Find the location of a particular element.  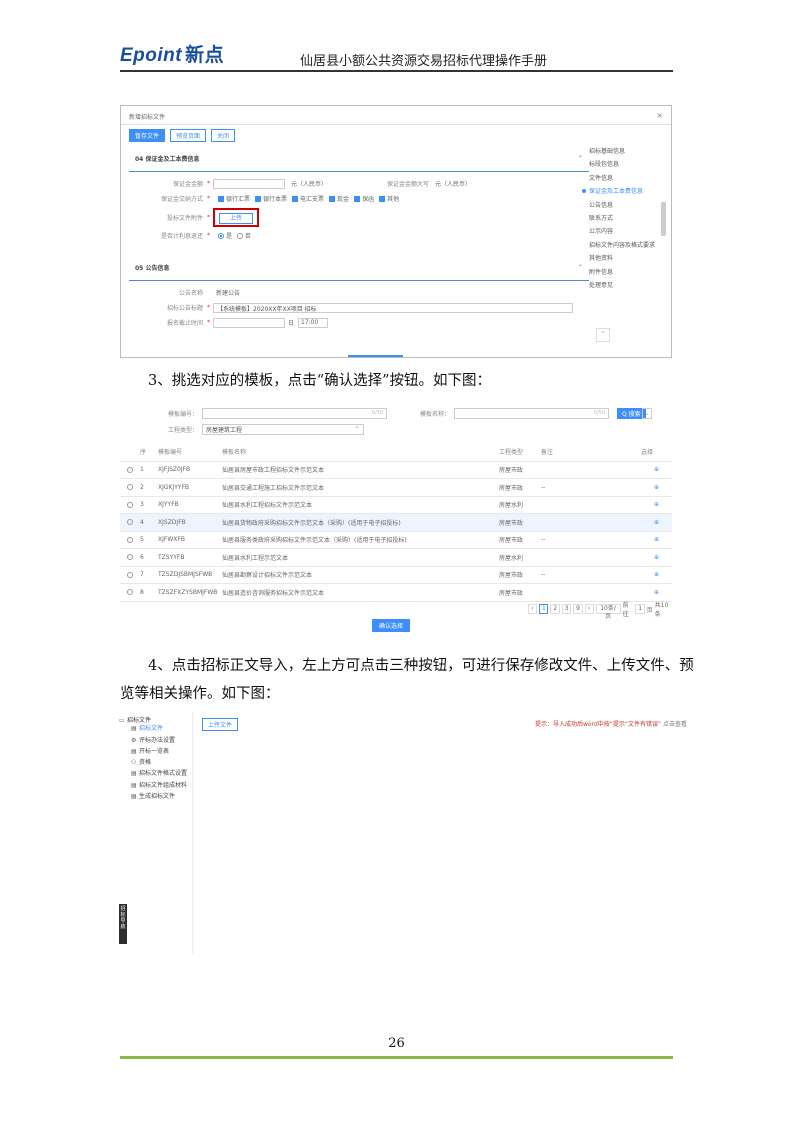

row-type: 房屋市政 is located at coordinates (518, 470).